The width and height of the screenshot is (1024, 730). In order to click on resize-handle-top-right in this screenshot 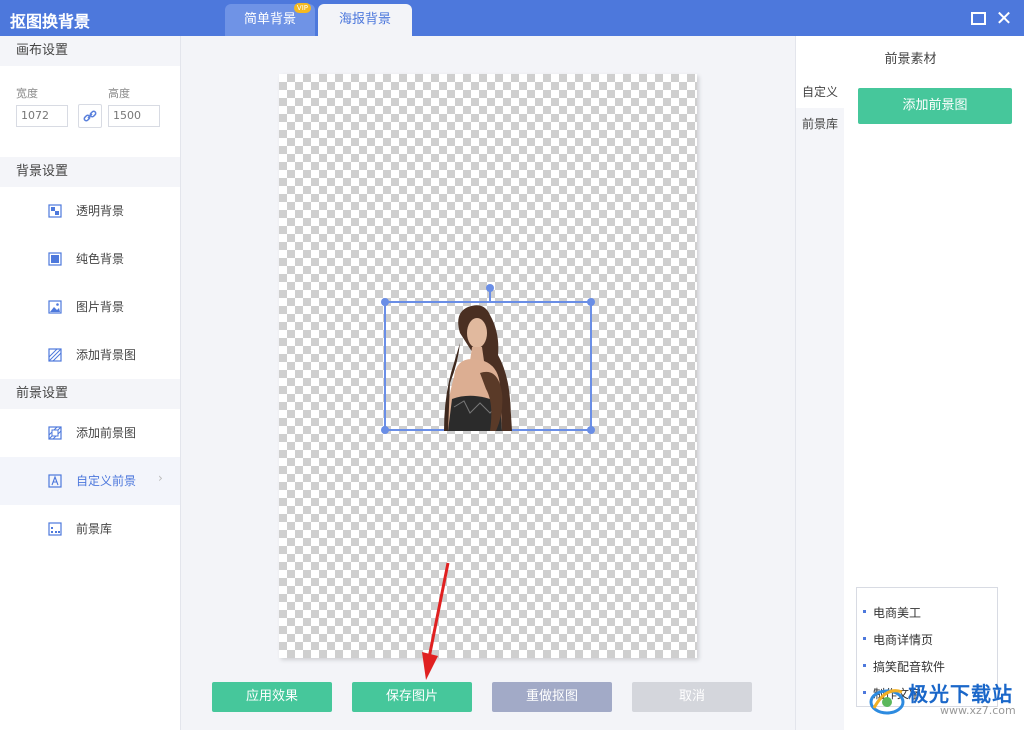, I will do `click(591, 302)`.